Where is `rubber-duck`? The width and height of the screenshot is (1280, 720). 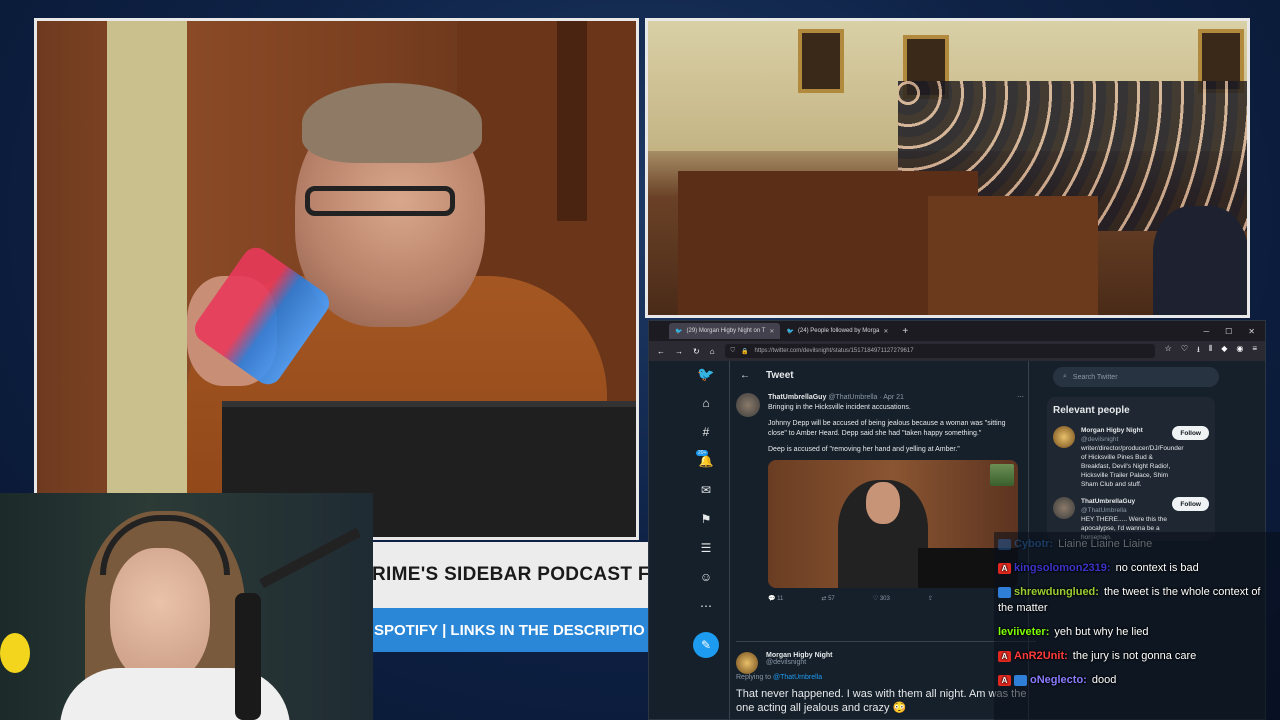
rubber-duck is located at coordinates (15, 653).